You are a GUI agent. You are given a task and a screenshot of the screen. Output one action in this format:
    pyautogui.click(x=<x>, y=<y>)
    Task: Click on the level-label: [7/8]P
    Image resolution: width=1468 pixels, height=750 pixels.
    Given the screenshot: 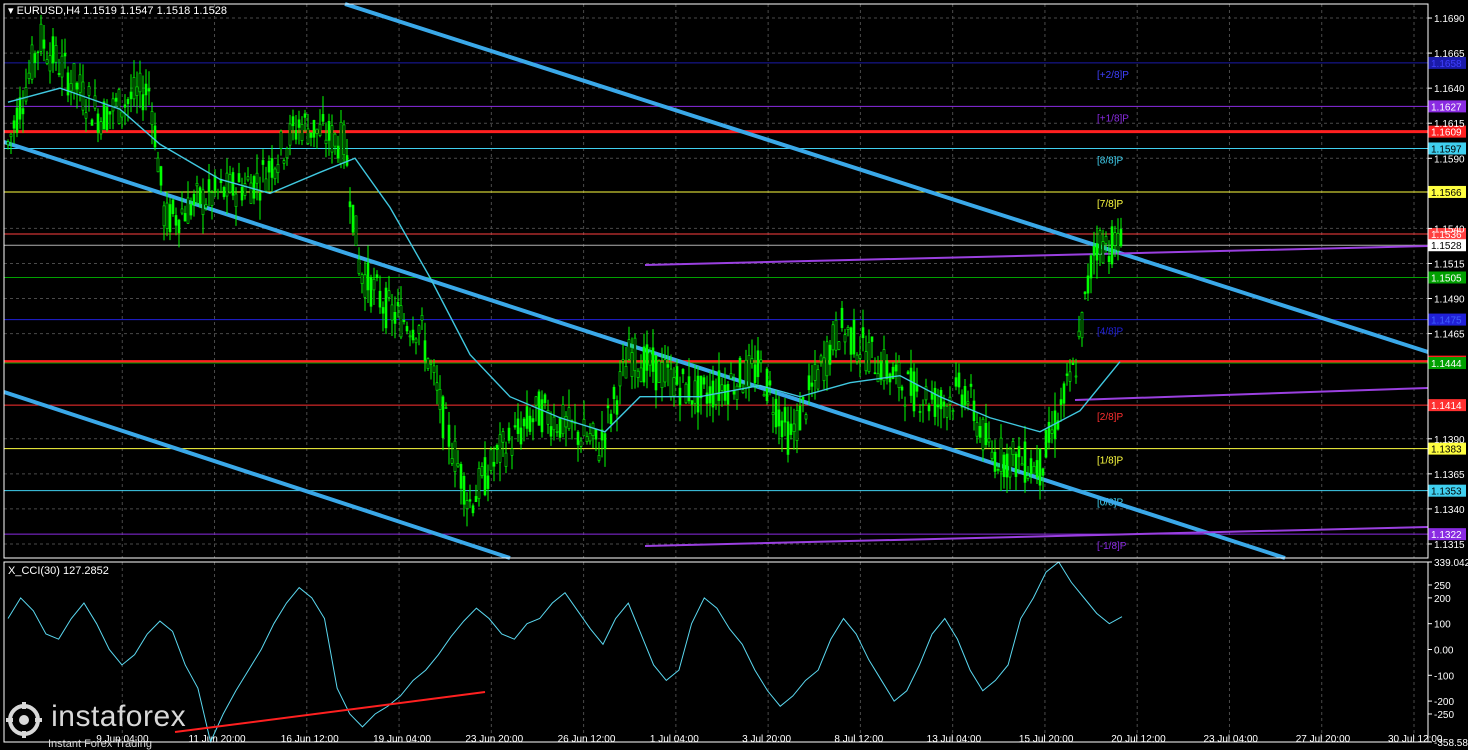 What is the action you would take?
    pyautogui.click(x=1110, y=204)
    